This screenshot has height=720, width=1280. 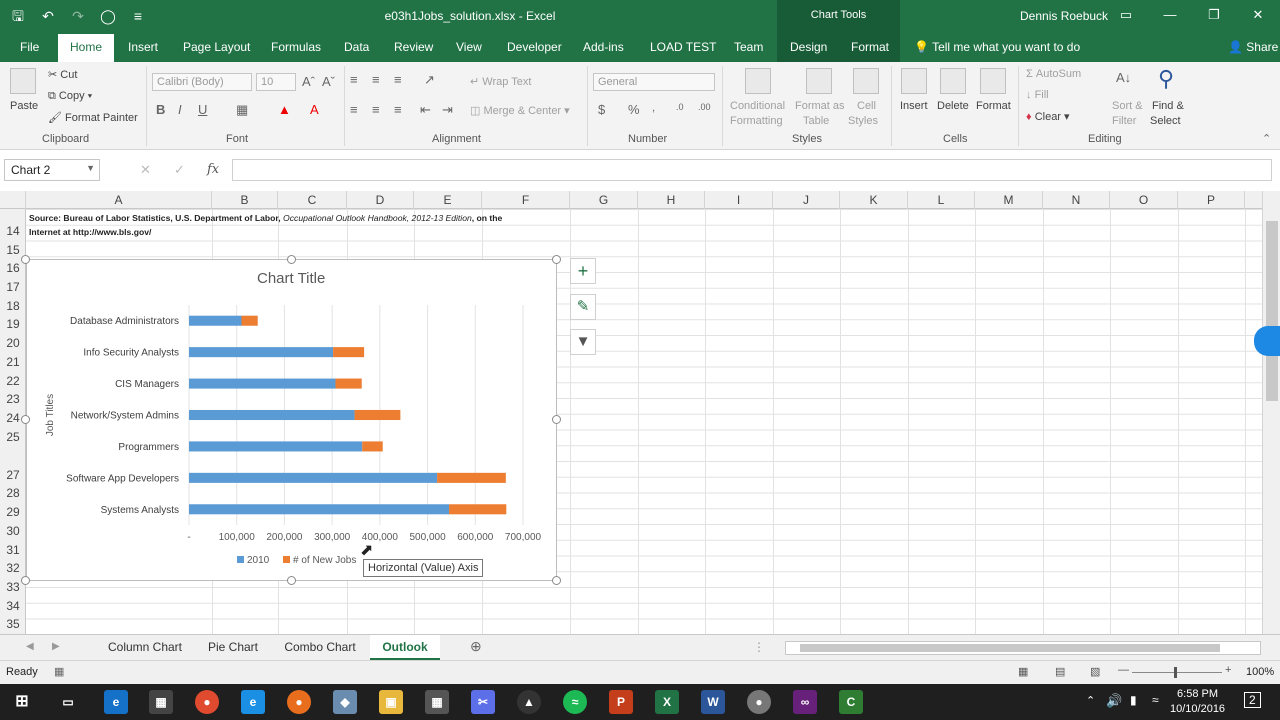 I want to click on merge-center-button: ◫ Merge & Center ▾, so click(x=520, y=110).